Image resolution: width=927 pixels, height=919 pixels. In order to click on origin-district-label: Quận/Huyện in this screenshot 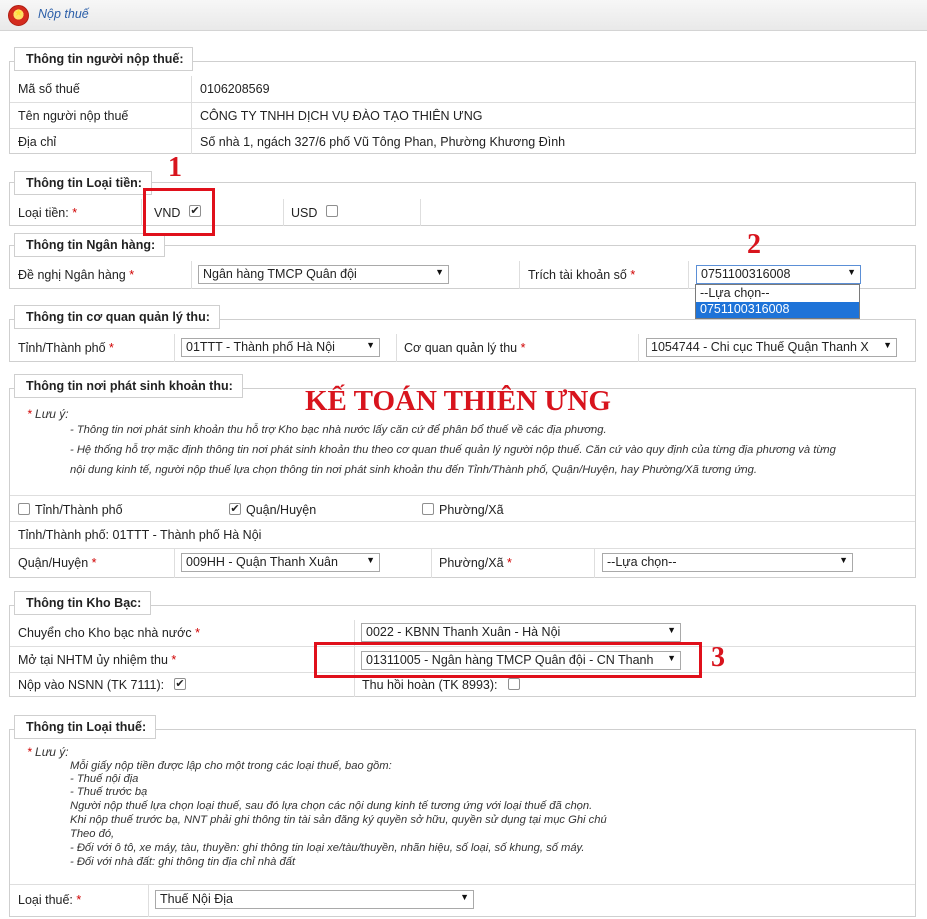, I will do `click(281, 510)`.